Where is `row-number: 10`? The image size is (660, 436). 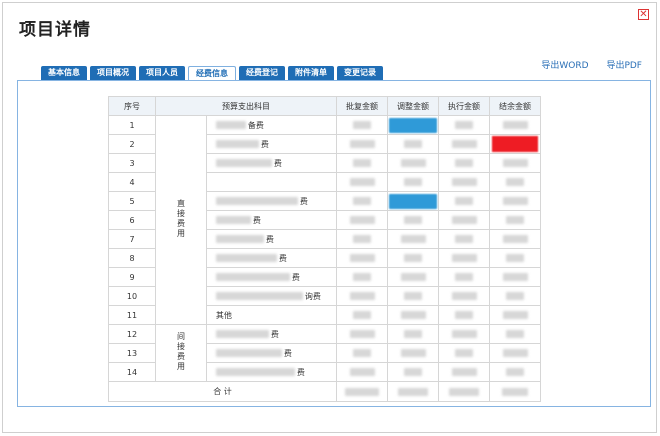
row-number: 10 is located at coordinates (132, 296).